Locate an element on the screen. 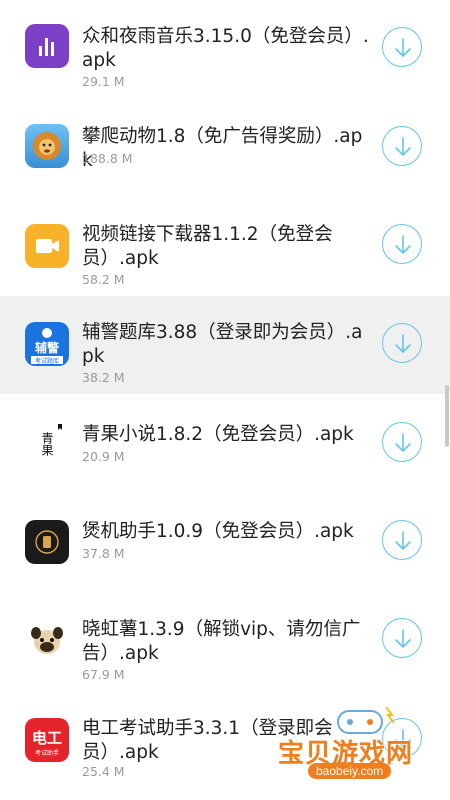 The height and width of the screenshot is (800, 450). app-title: 青果小说1.8.2（免登会员）.apk is located at coordinates (218, 434).